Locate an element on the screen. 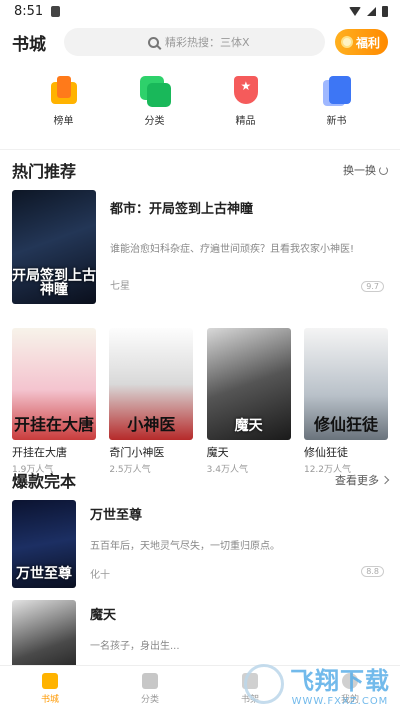 The height and width of the screenshot is (711, 400). category-row: 榜单 分类 精品 新书 is located at coordinates (200, 106).